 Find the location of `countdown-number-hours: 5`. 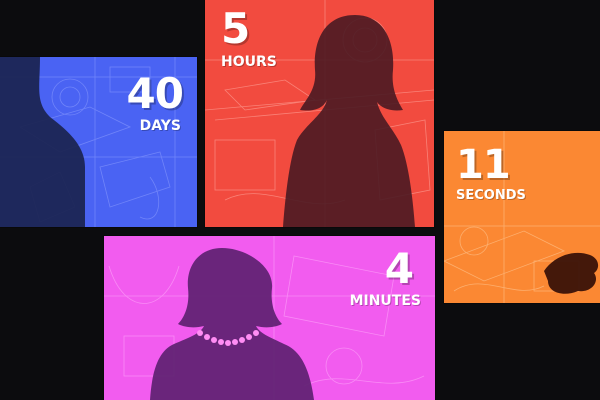

countdown-number-hours: 5 is located at coordinates (235, 28).